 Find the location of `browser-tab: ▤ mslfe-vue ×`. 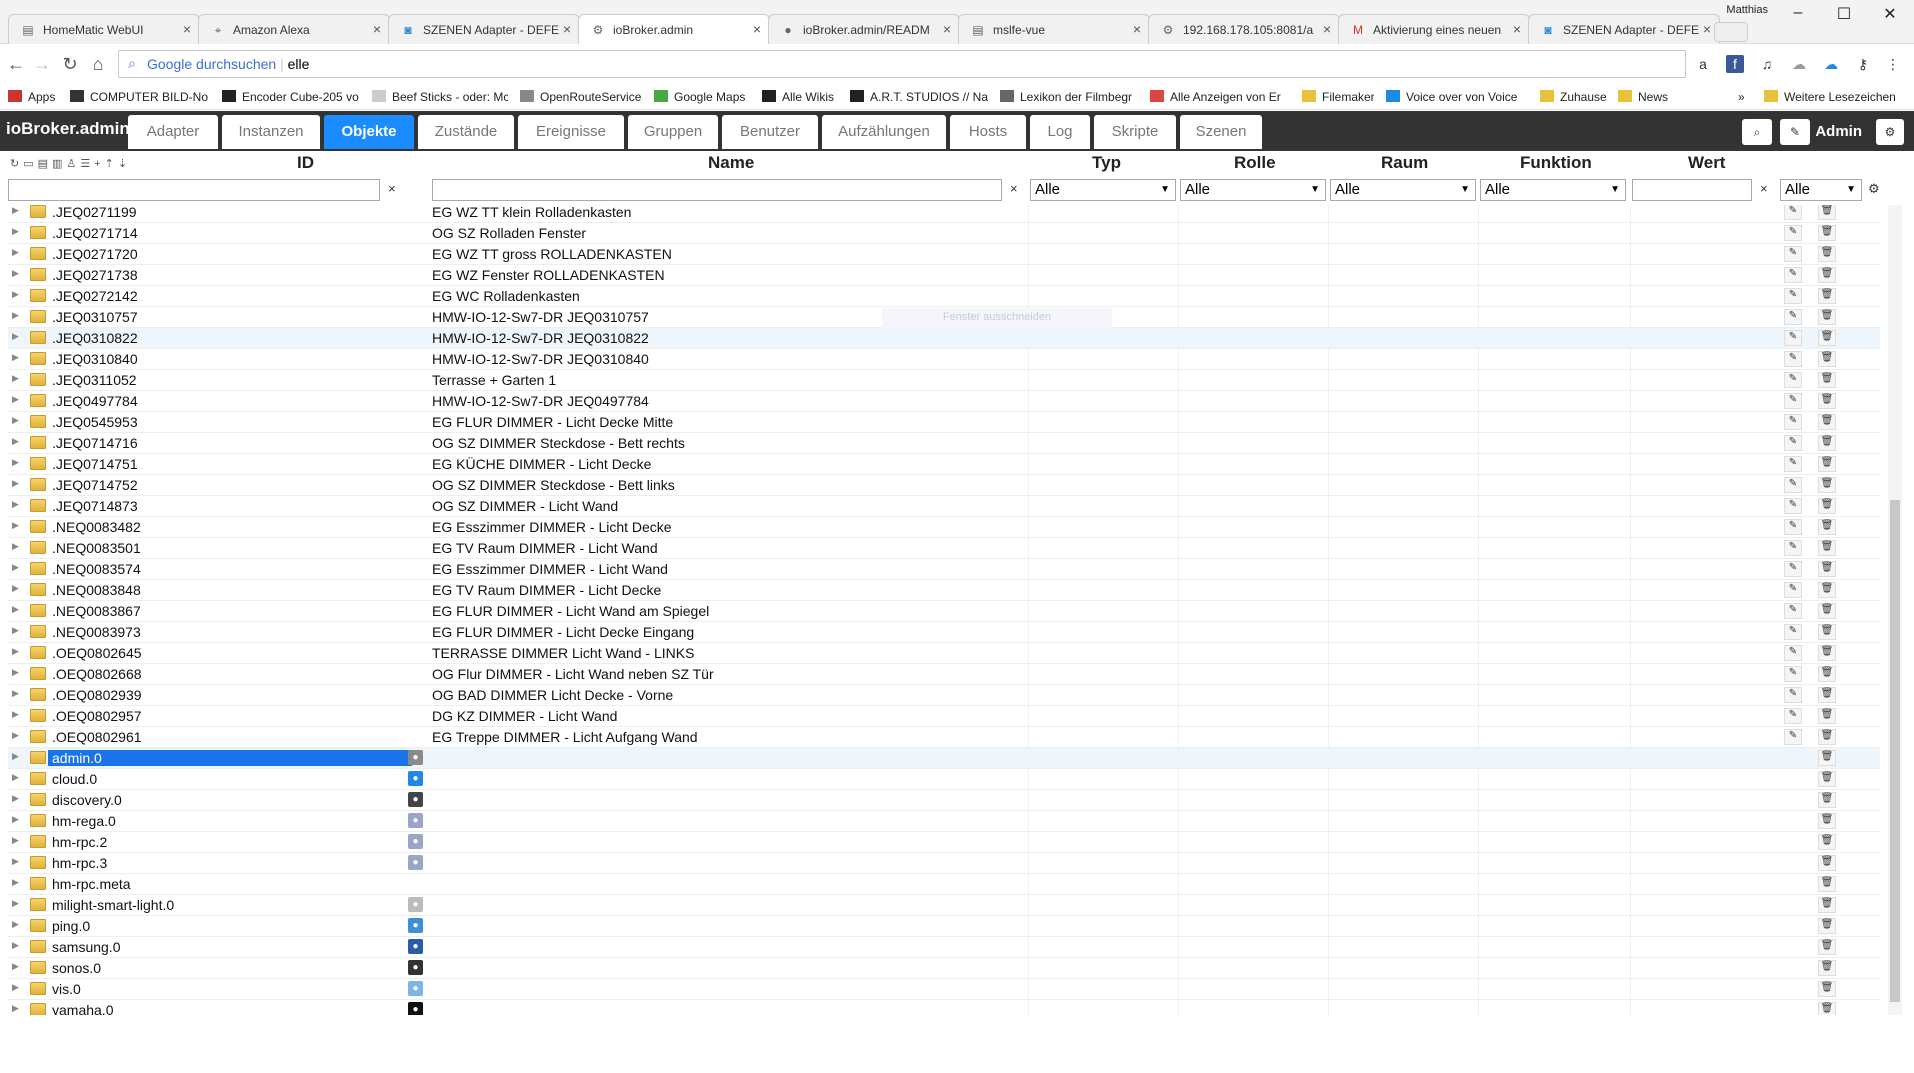

browser-tab: ▤ mslfe-vue × is located at coordinates (1054, 29).